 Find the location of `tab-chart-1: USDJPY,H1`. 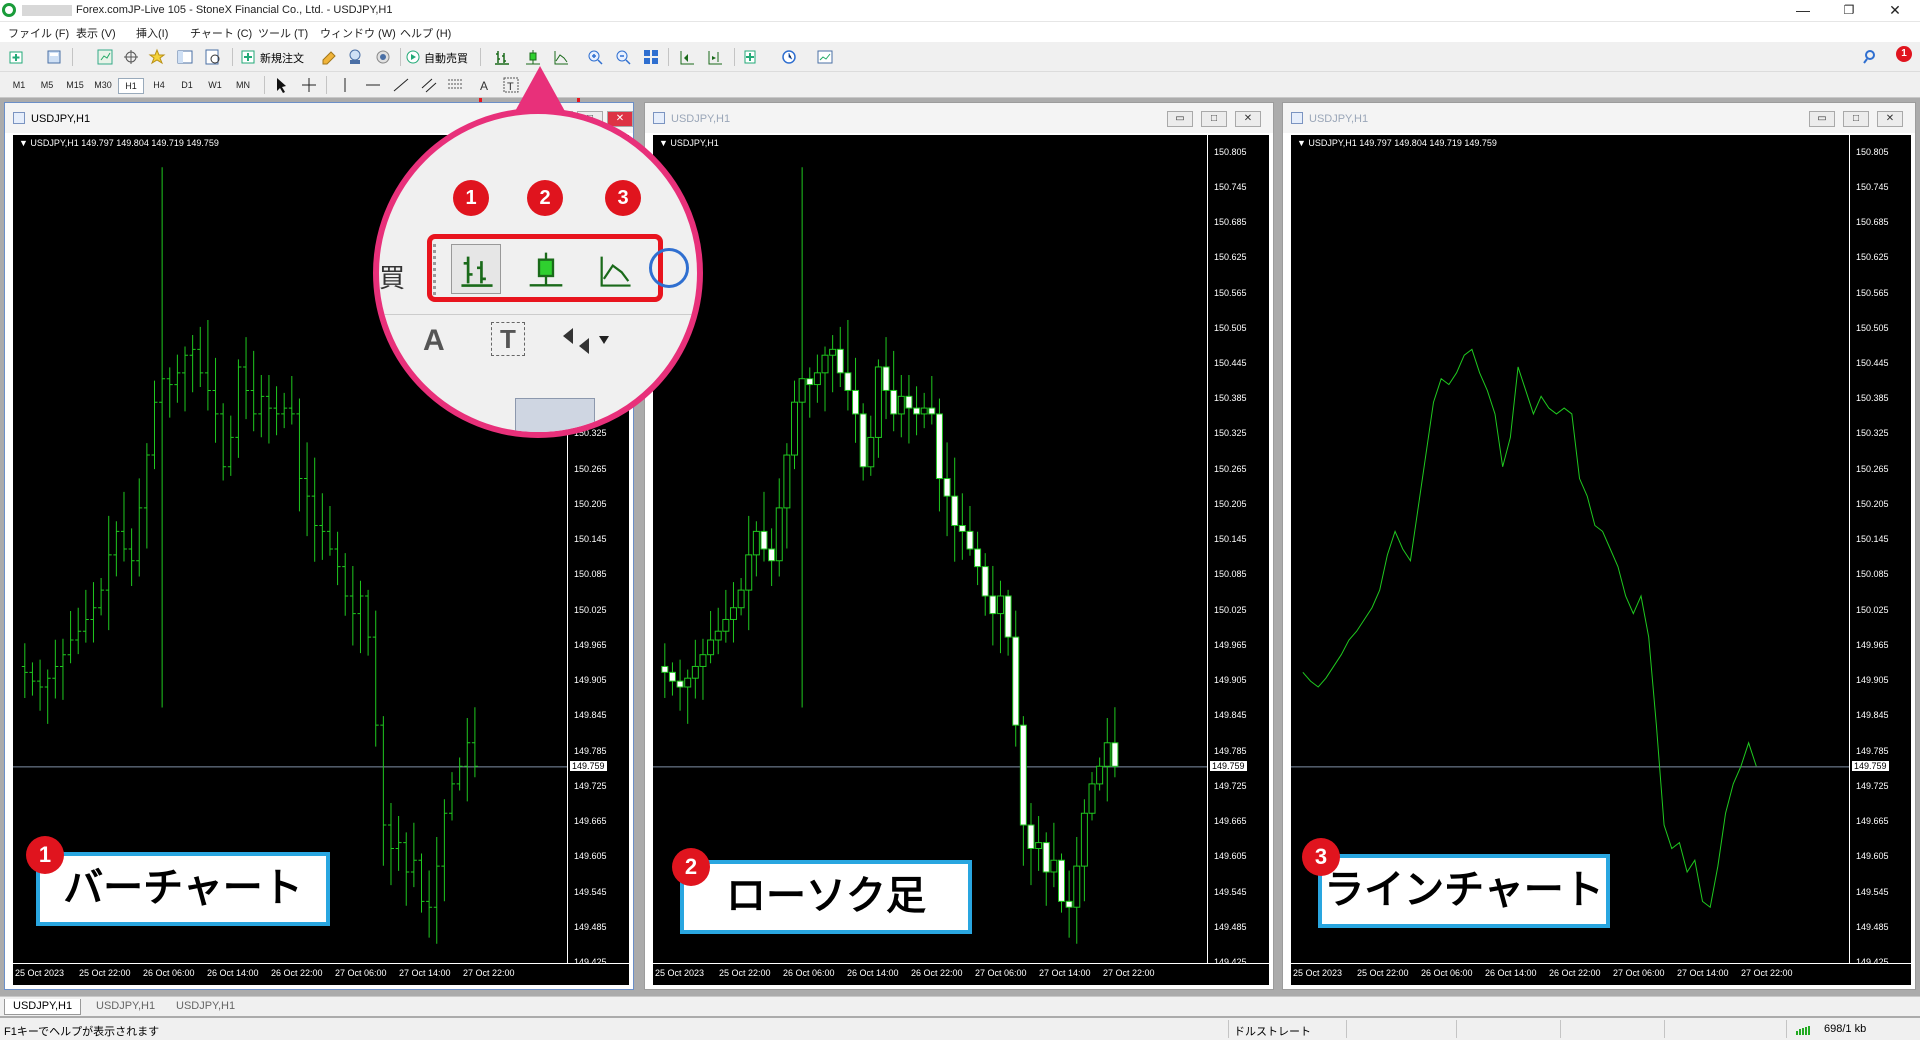

tab-chart-1: USDJPY,H1 is located at coordinates (43, 1007).